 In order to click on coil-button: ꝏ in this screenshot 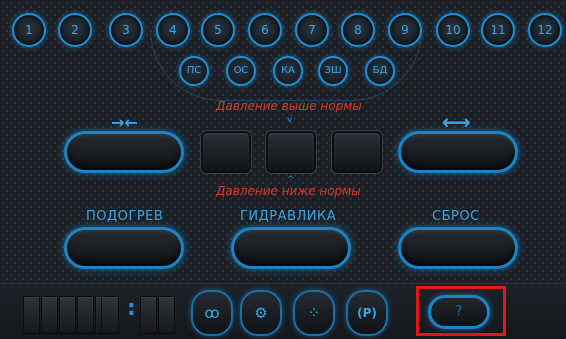, I will do `click(212, 313)`.